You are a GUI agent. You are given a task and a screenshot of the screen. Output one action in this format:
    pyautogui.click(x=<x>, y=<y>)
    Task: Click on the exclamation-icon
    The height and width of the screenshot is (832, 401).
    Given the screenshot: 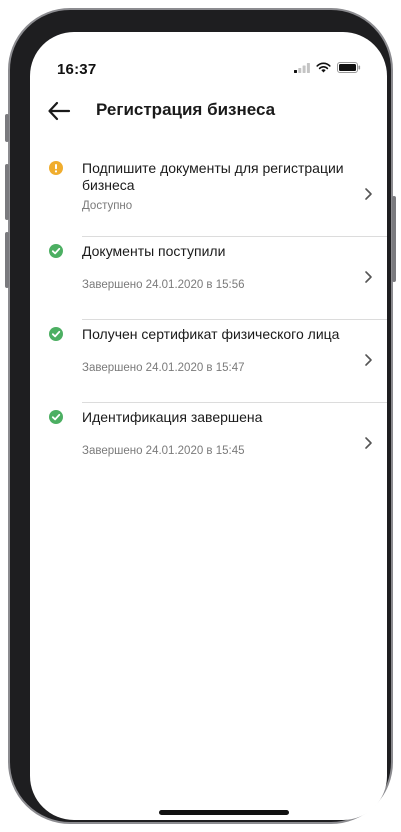 What is the action you would take?
    pyautogui.click(x=56, y=168)
    